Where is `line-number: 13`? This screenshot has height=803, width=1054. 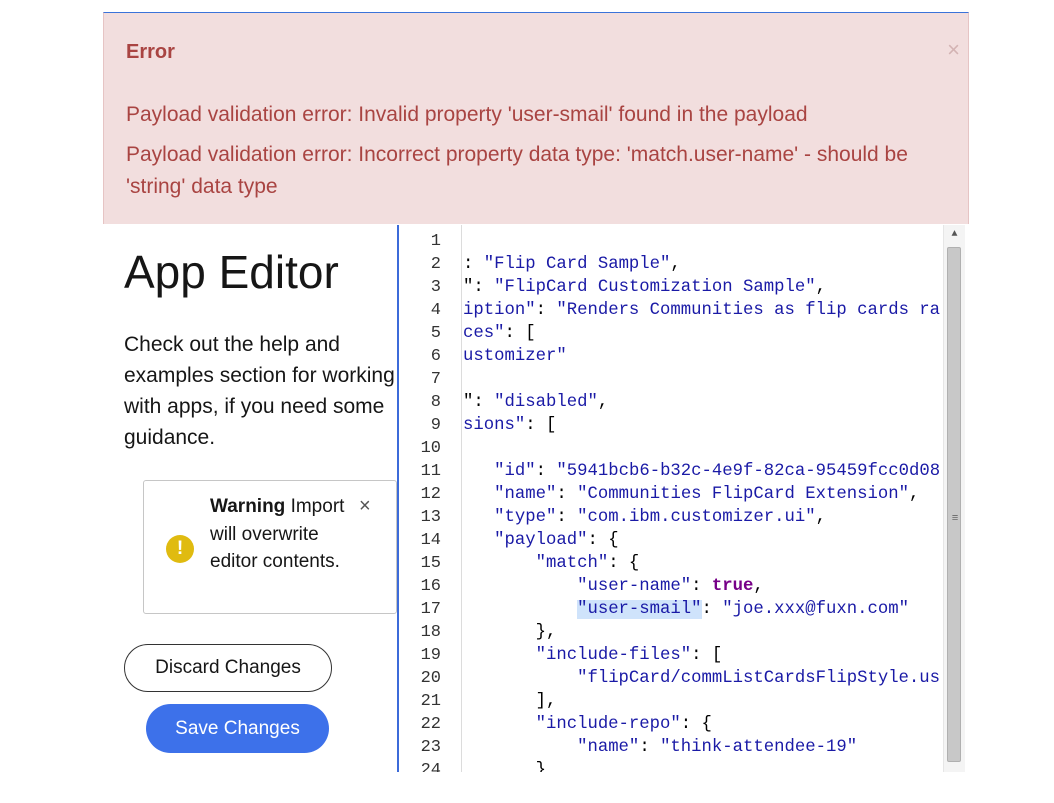
line-number: 13 is located at coordinates (430, 517).